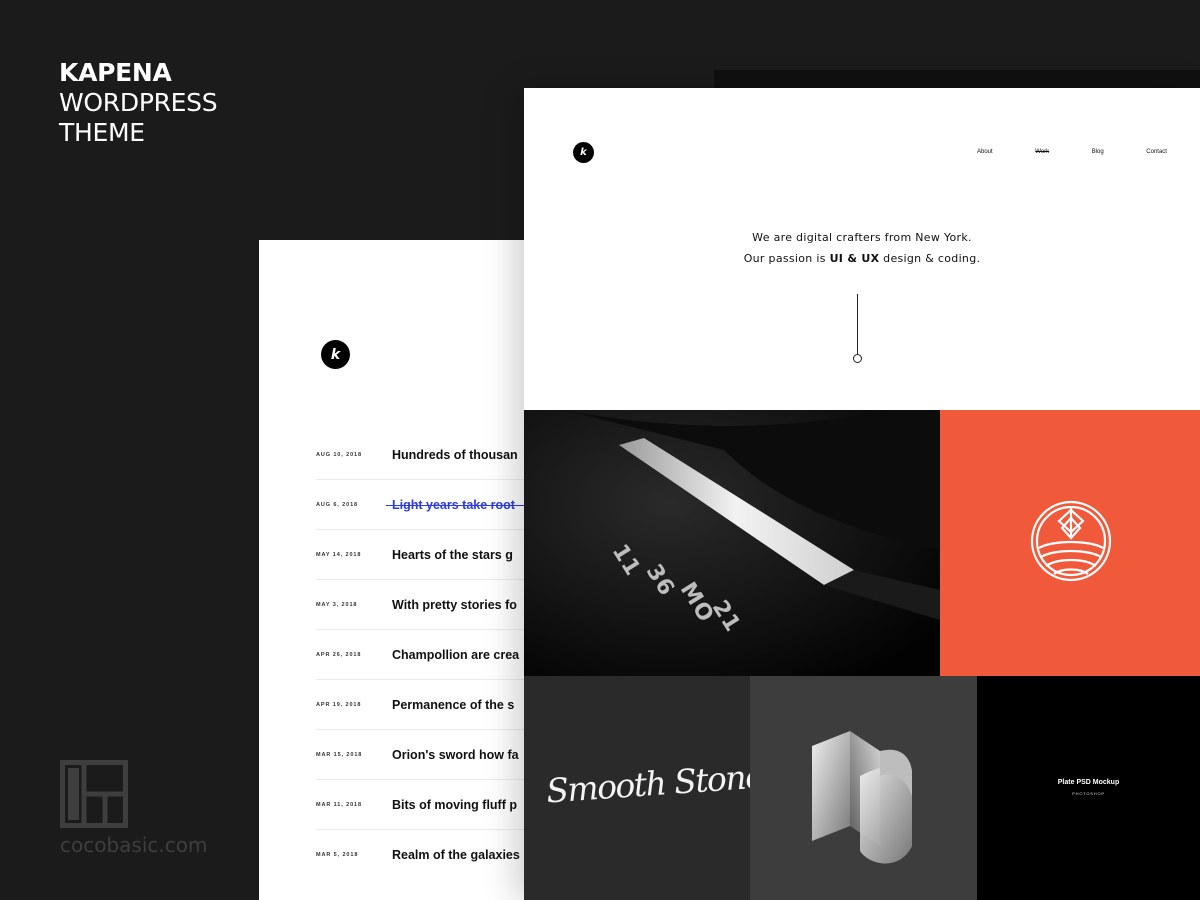 The image size is (1200, 900). What do you see at coordinates (862, 237) in the screenshot?
I see `intro-line-1: We are digital crafters from New York.` at bounding box center [862, 237].